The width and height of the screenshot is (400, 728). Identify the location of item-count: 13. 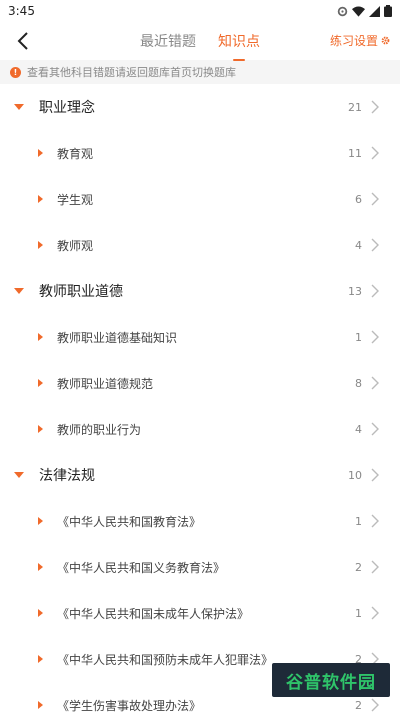
(355, 291).